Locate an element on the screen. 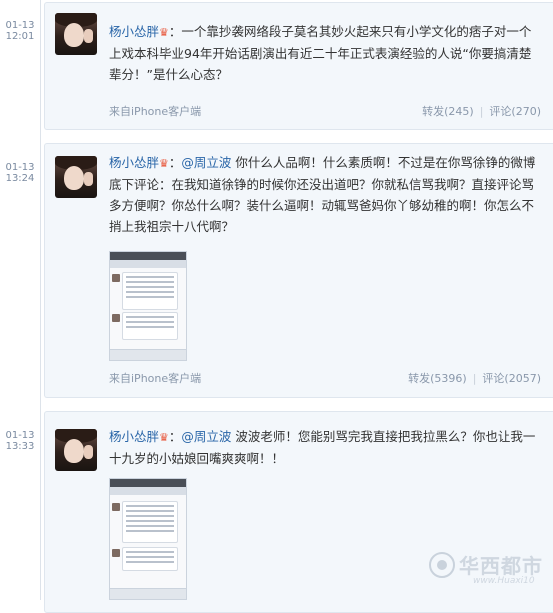  post-timestamp: 01-13 13:33 is located at coordinates (20, 441).